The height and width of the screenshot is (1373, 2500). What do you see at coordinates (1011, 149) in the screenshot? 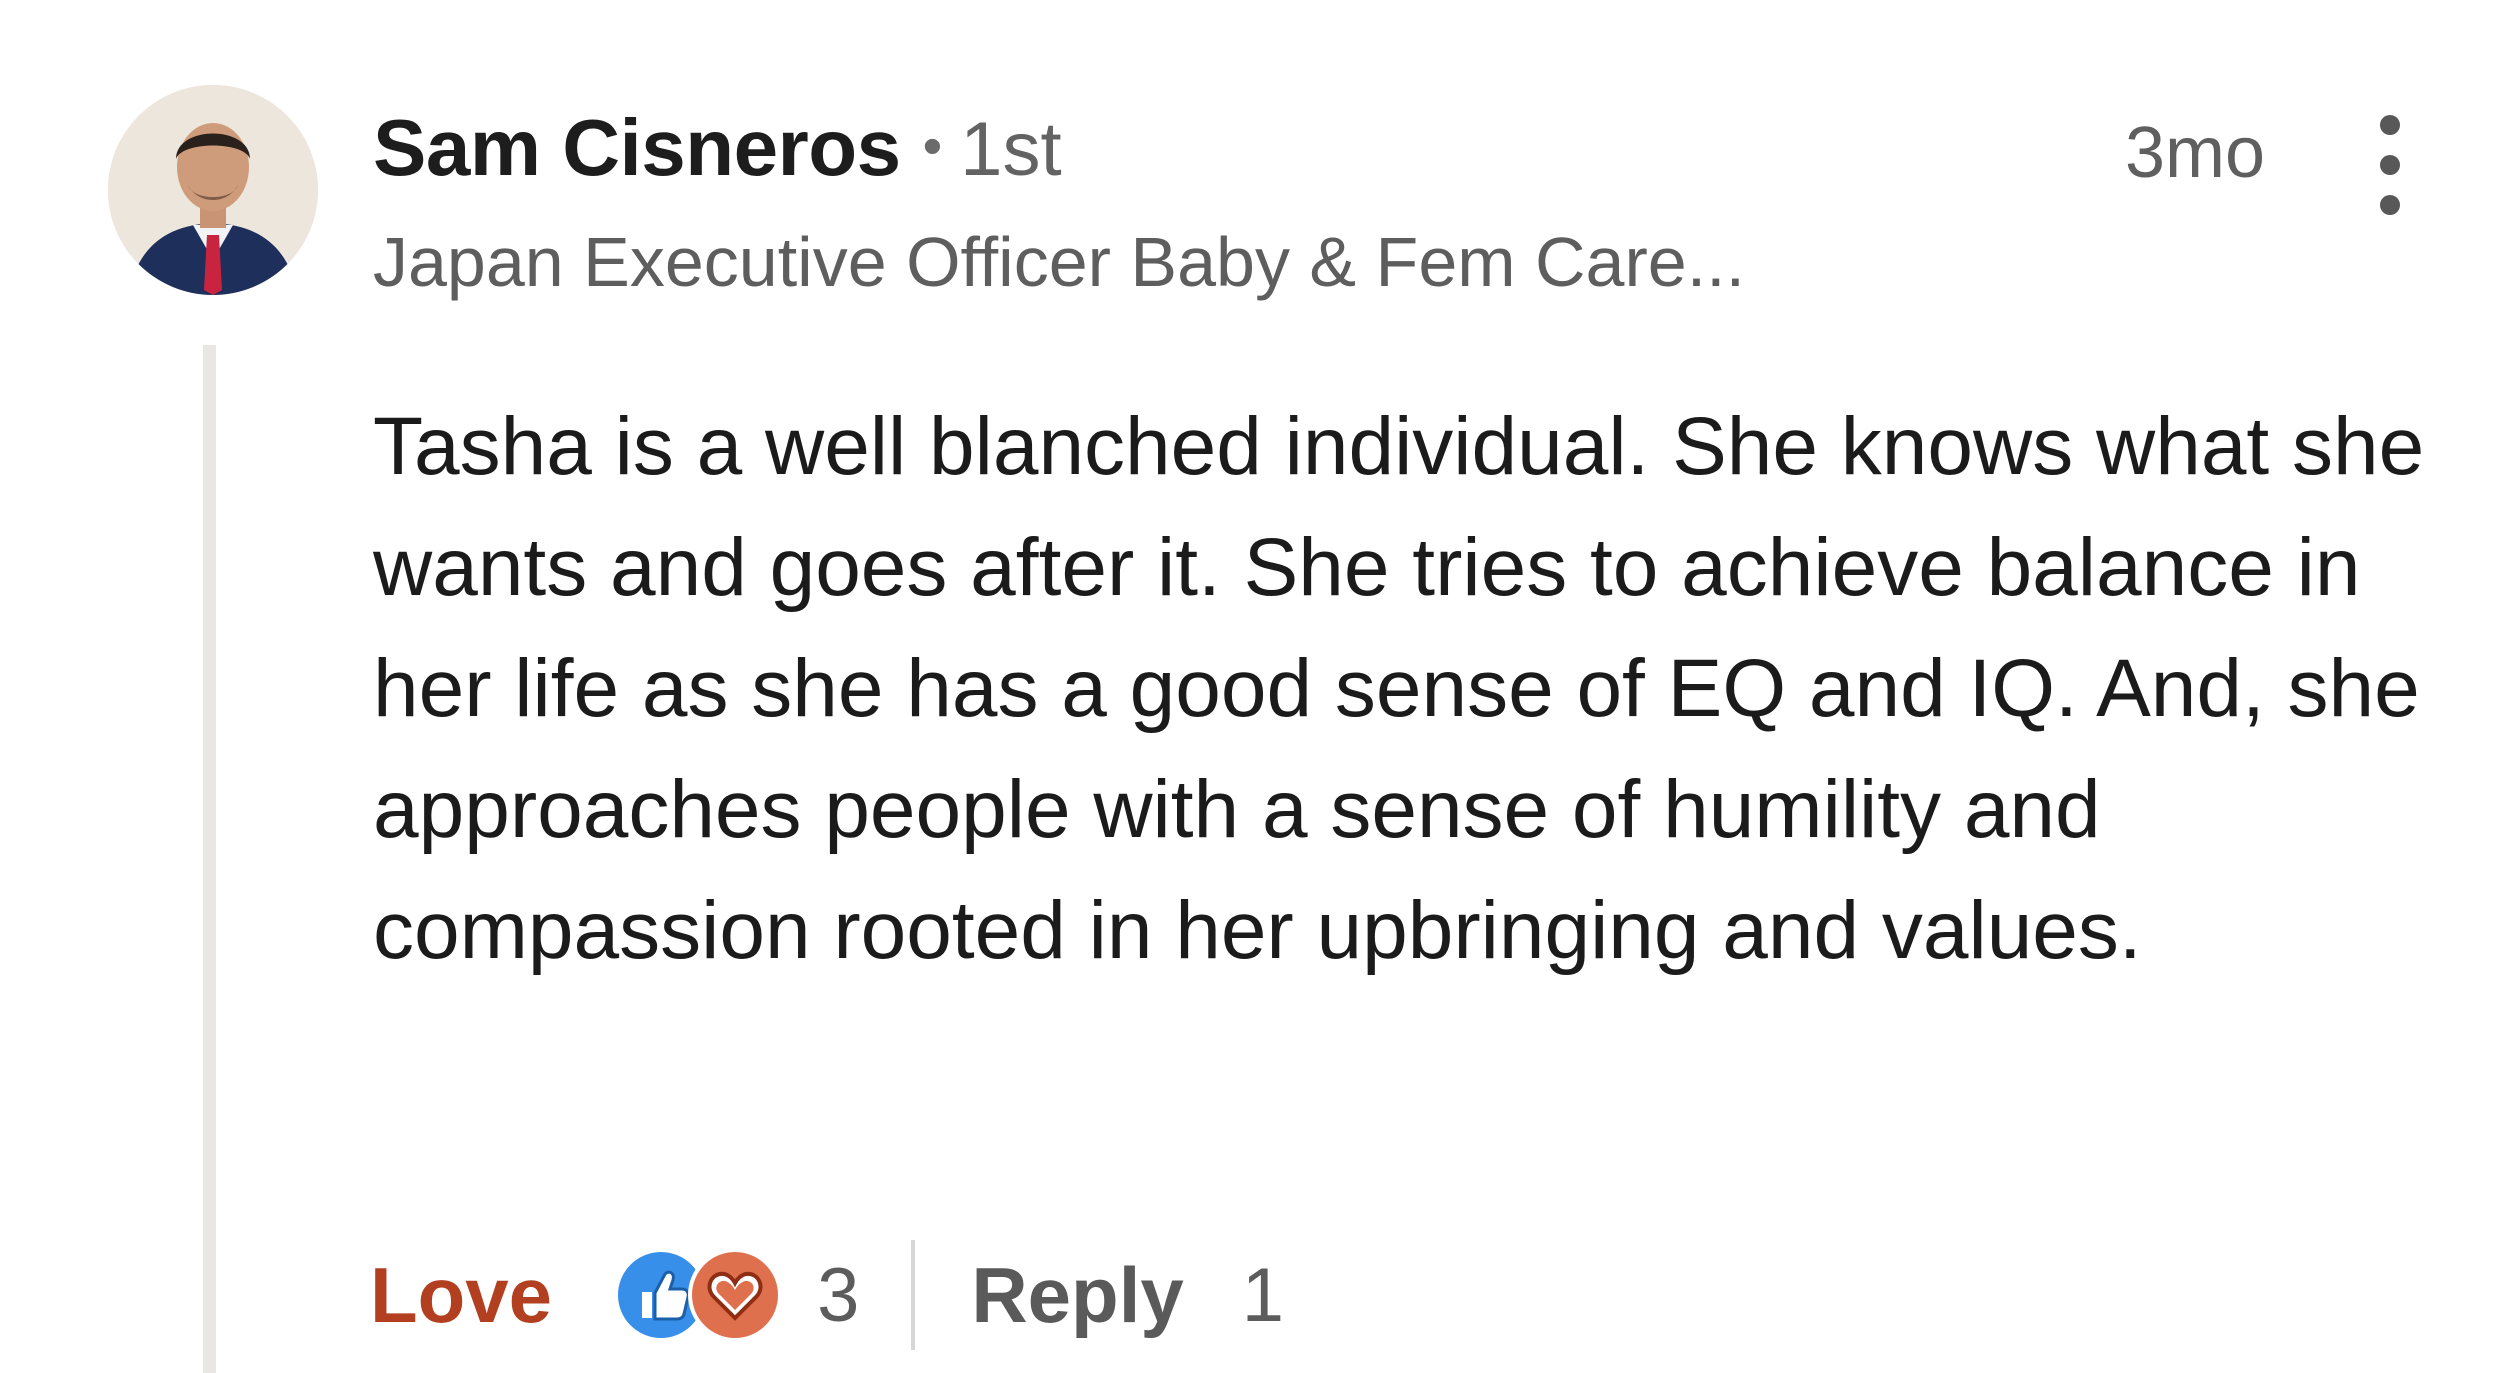
I see `connection-degree: 1st` at bounding box center [1011, 149].